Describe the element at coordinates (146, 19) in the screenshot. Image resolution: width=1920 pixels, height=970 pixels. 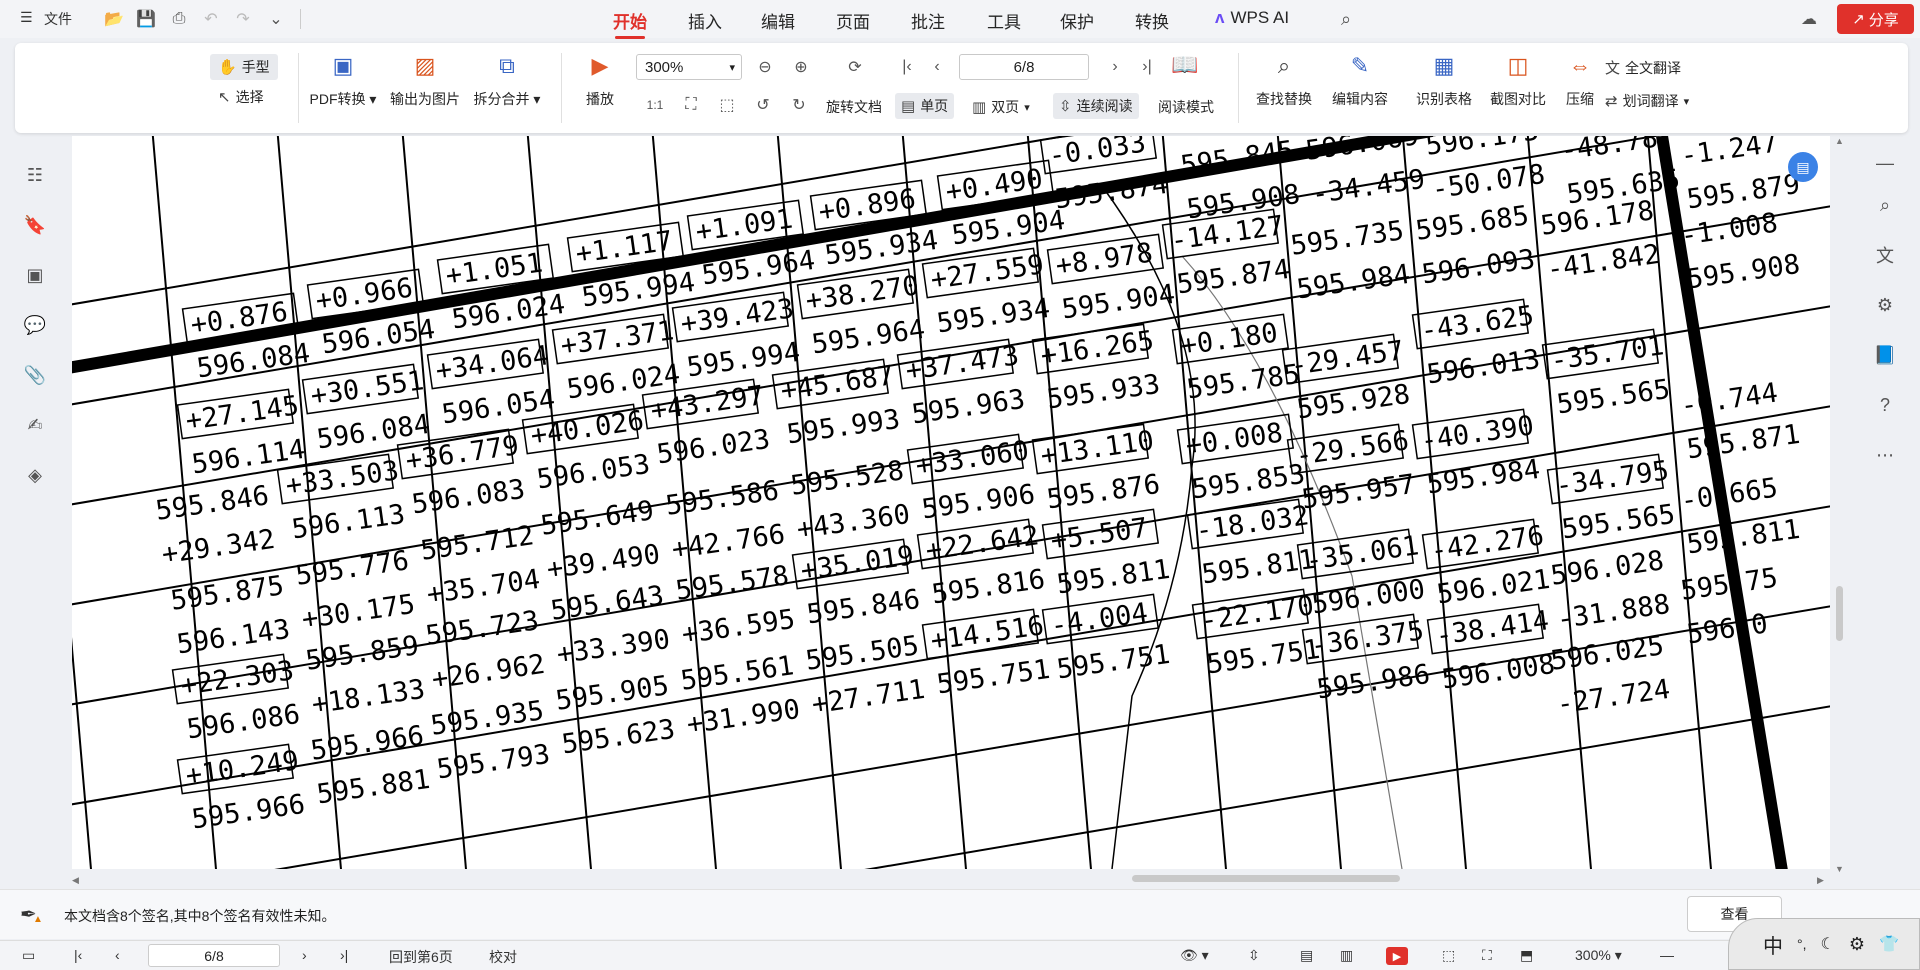
I see `save-icon: 💾` at that location.